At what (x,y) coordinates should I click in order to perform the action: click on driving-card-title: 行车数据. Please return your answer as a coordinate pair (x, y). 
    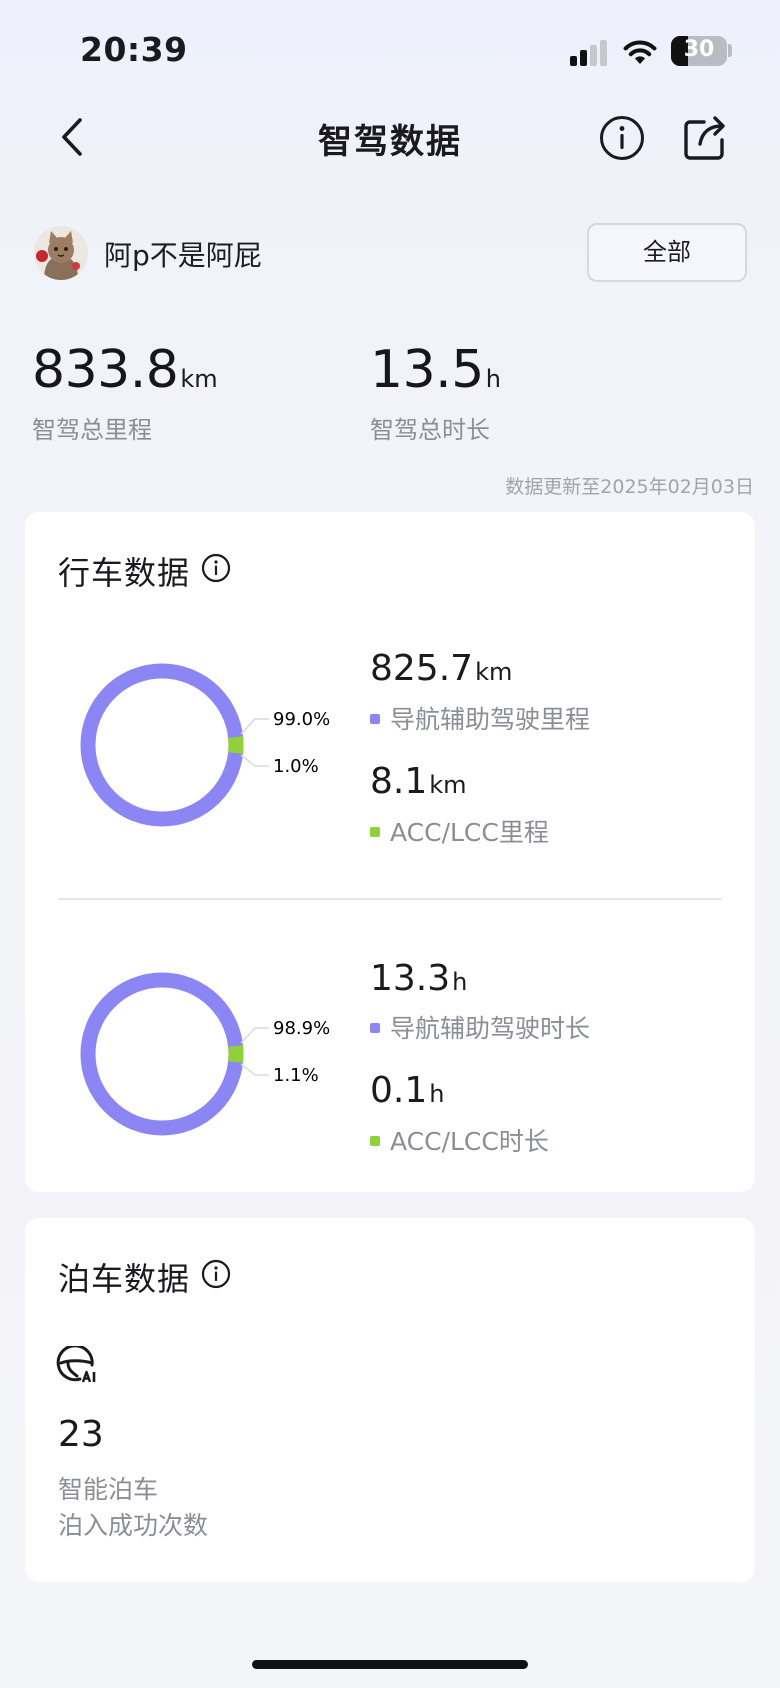
    Looking at the image, I should click on (124, 573).